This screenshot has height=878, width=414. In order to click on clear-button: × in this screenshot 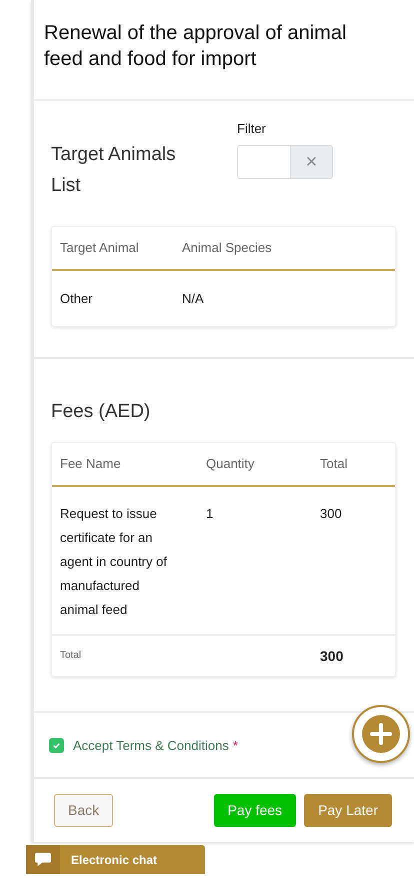, I will do `click(312, 162)`.